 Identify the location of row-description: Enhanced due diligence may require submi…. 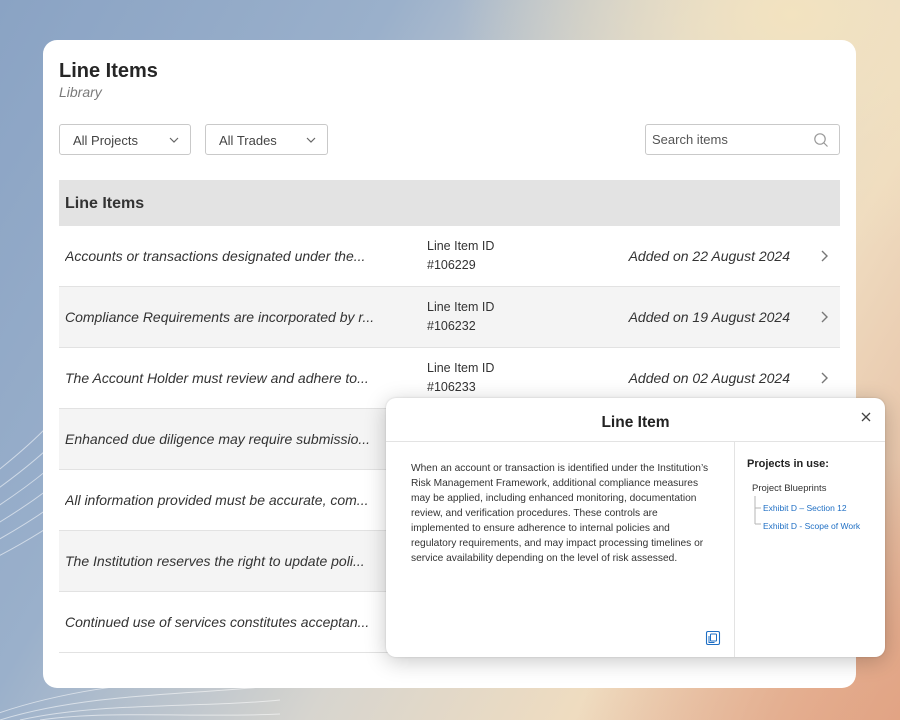
(218, 439).